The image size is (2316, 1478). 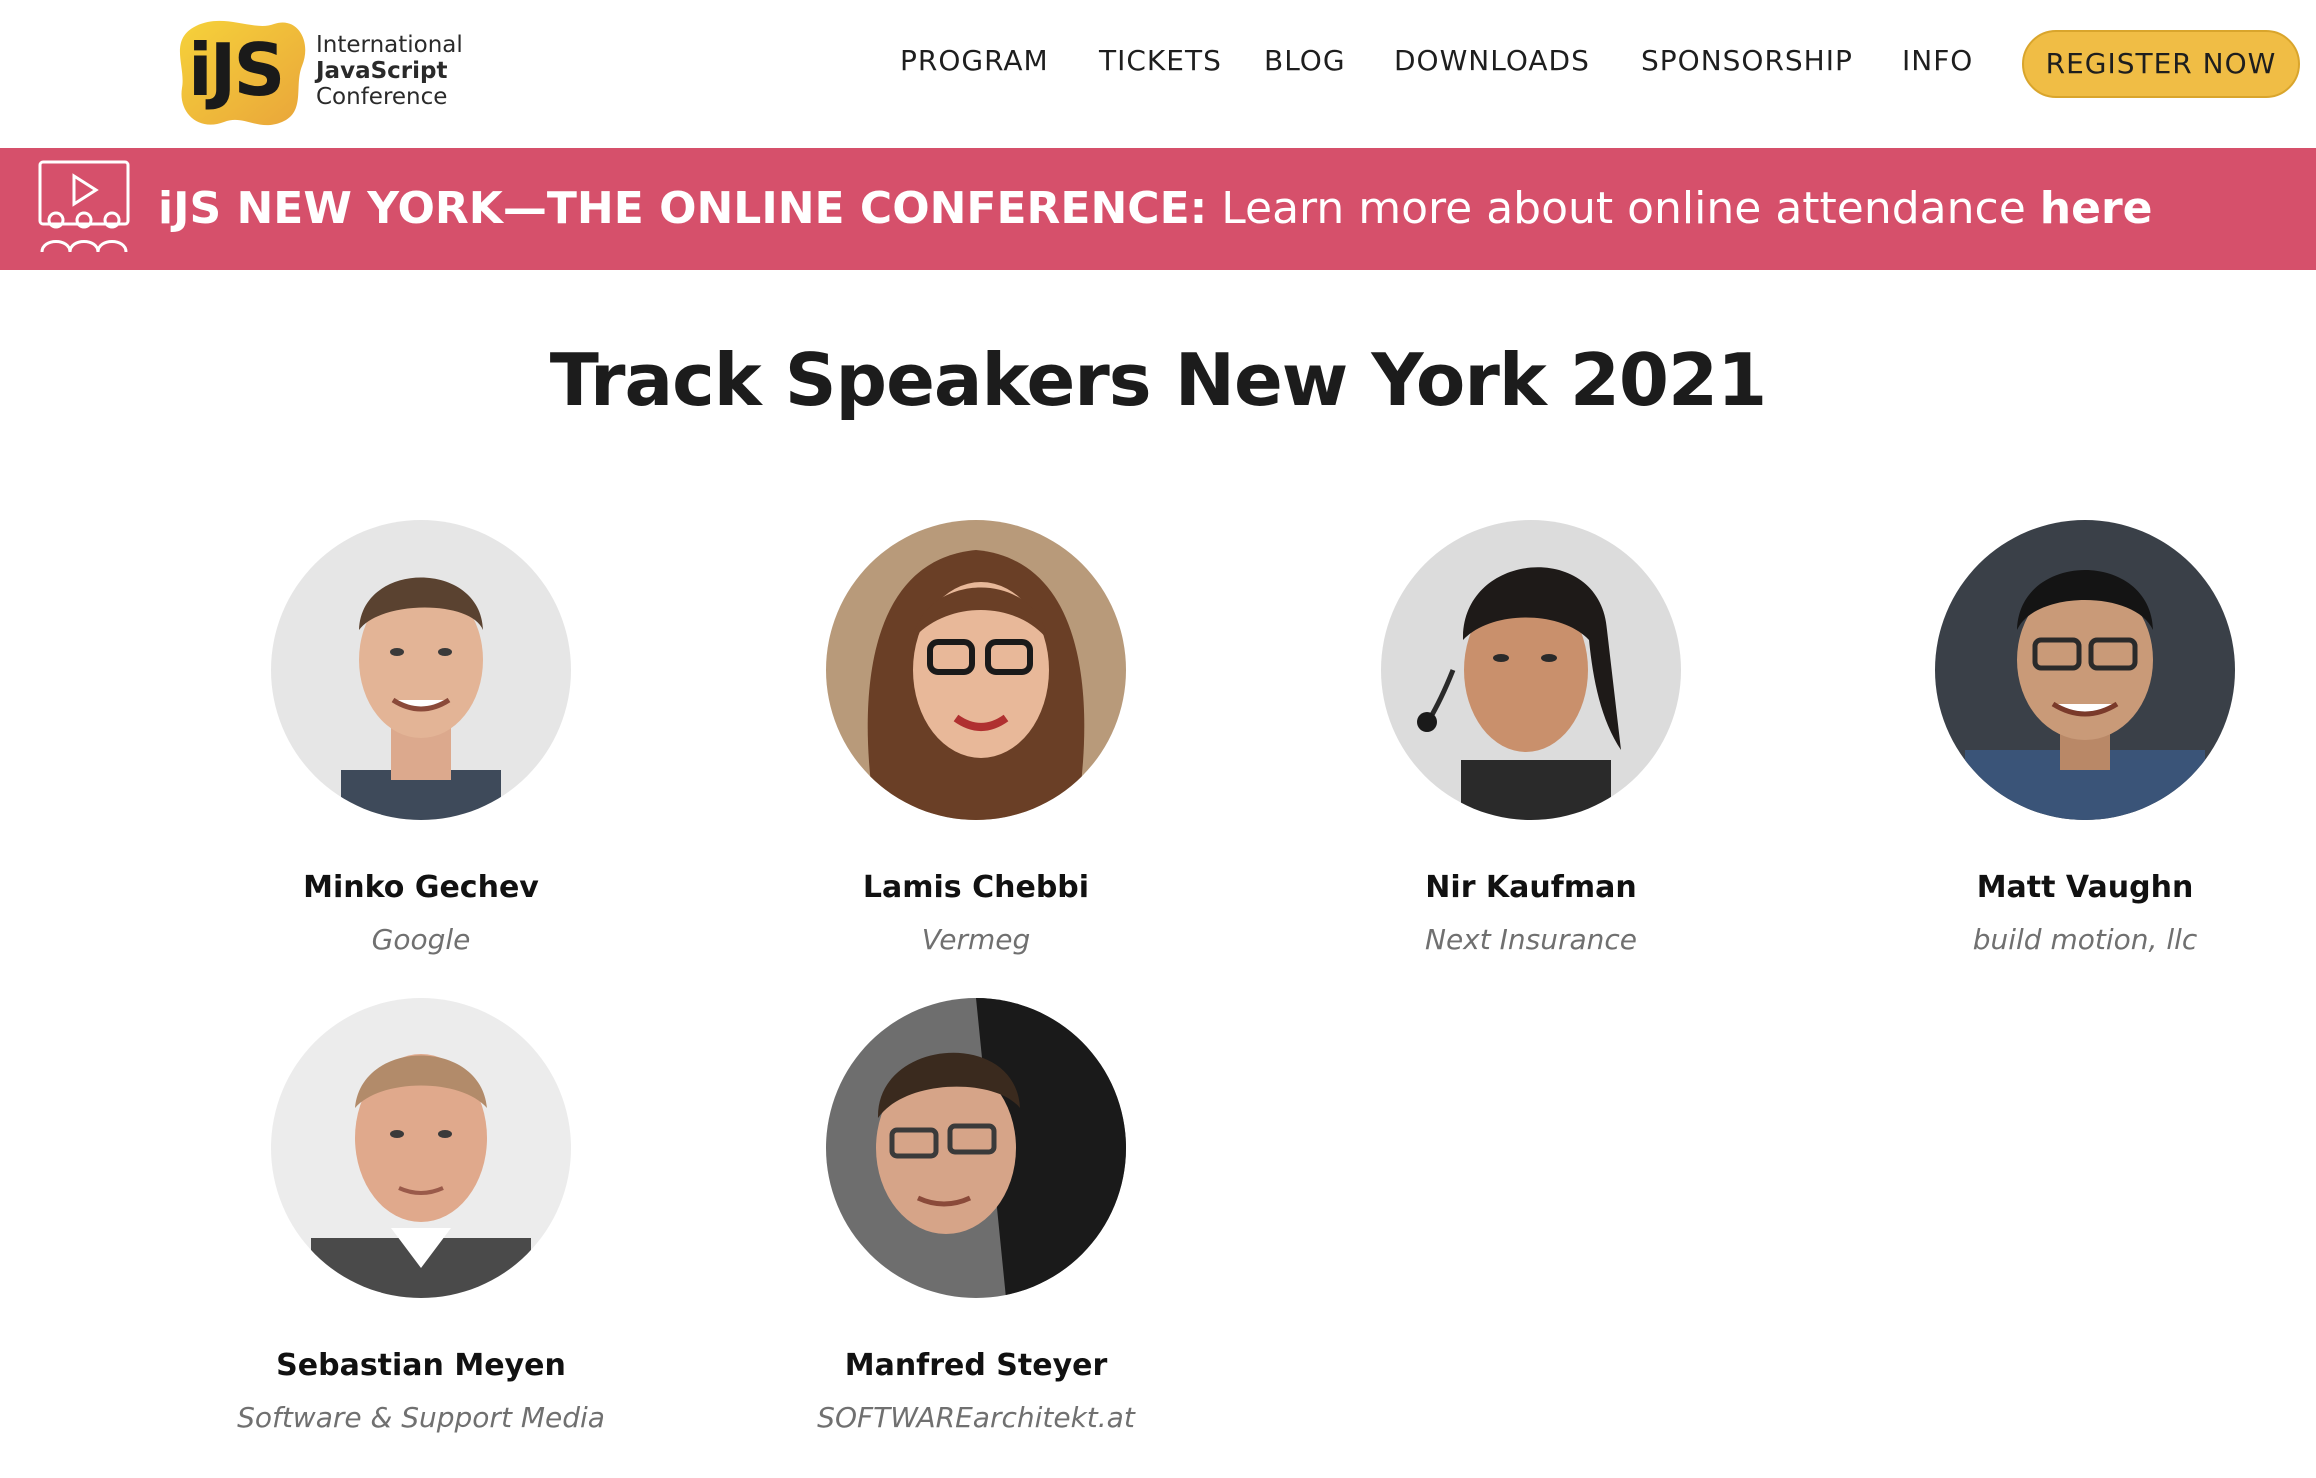 I want to click on banner-here-link: here, so click(x=2096, y=208).